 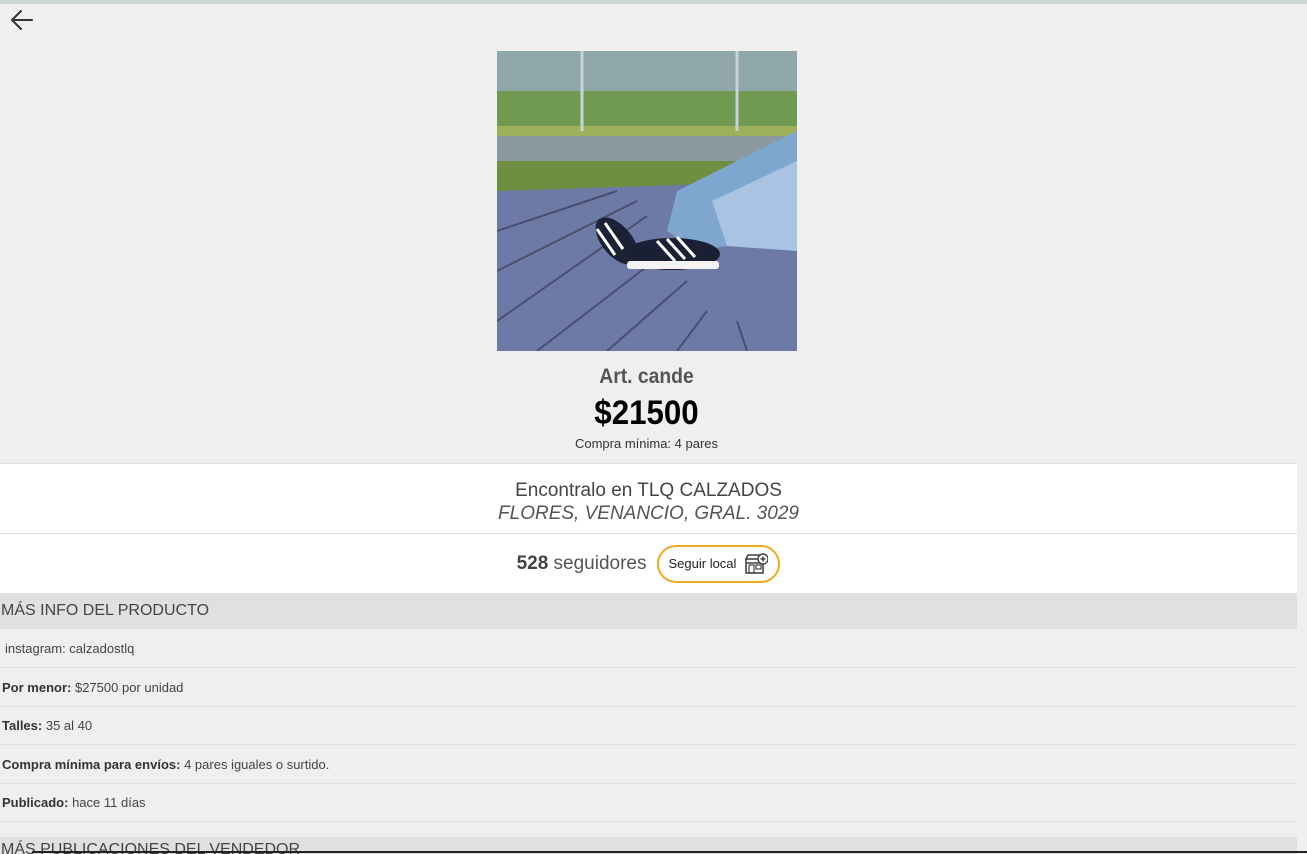 I want to click on instagram-text: instagram: calzadostlq, so click(x=70, y=648).